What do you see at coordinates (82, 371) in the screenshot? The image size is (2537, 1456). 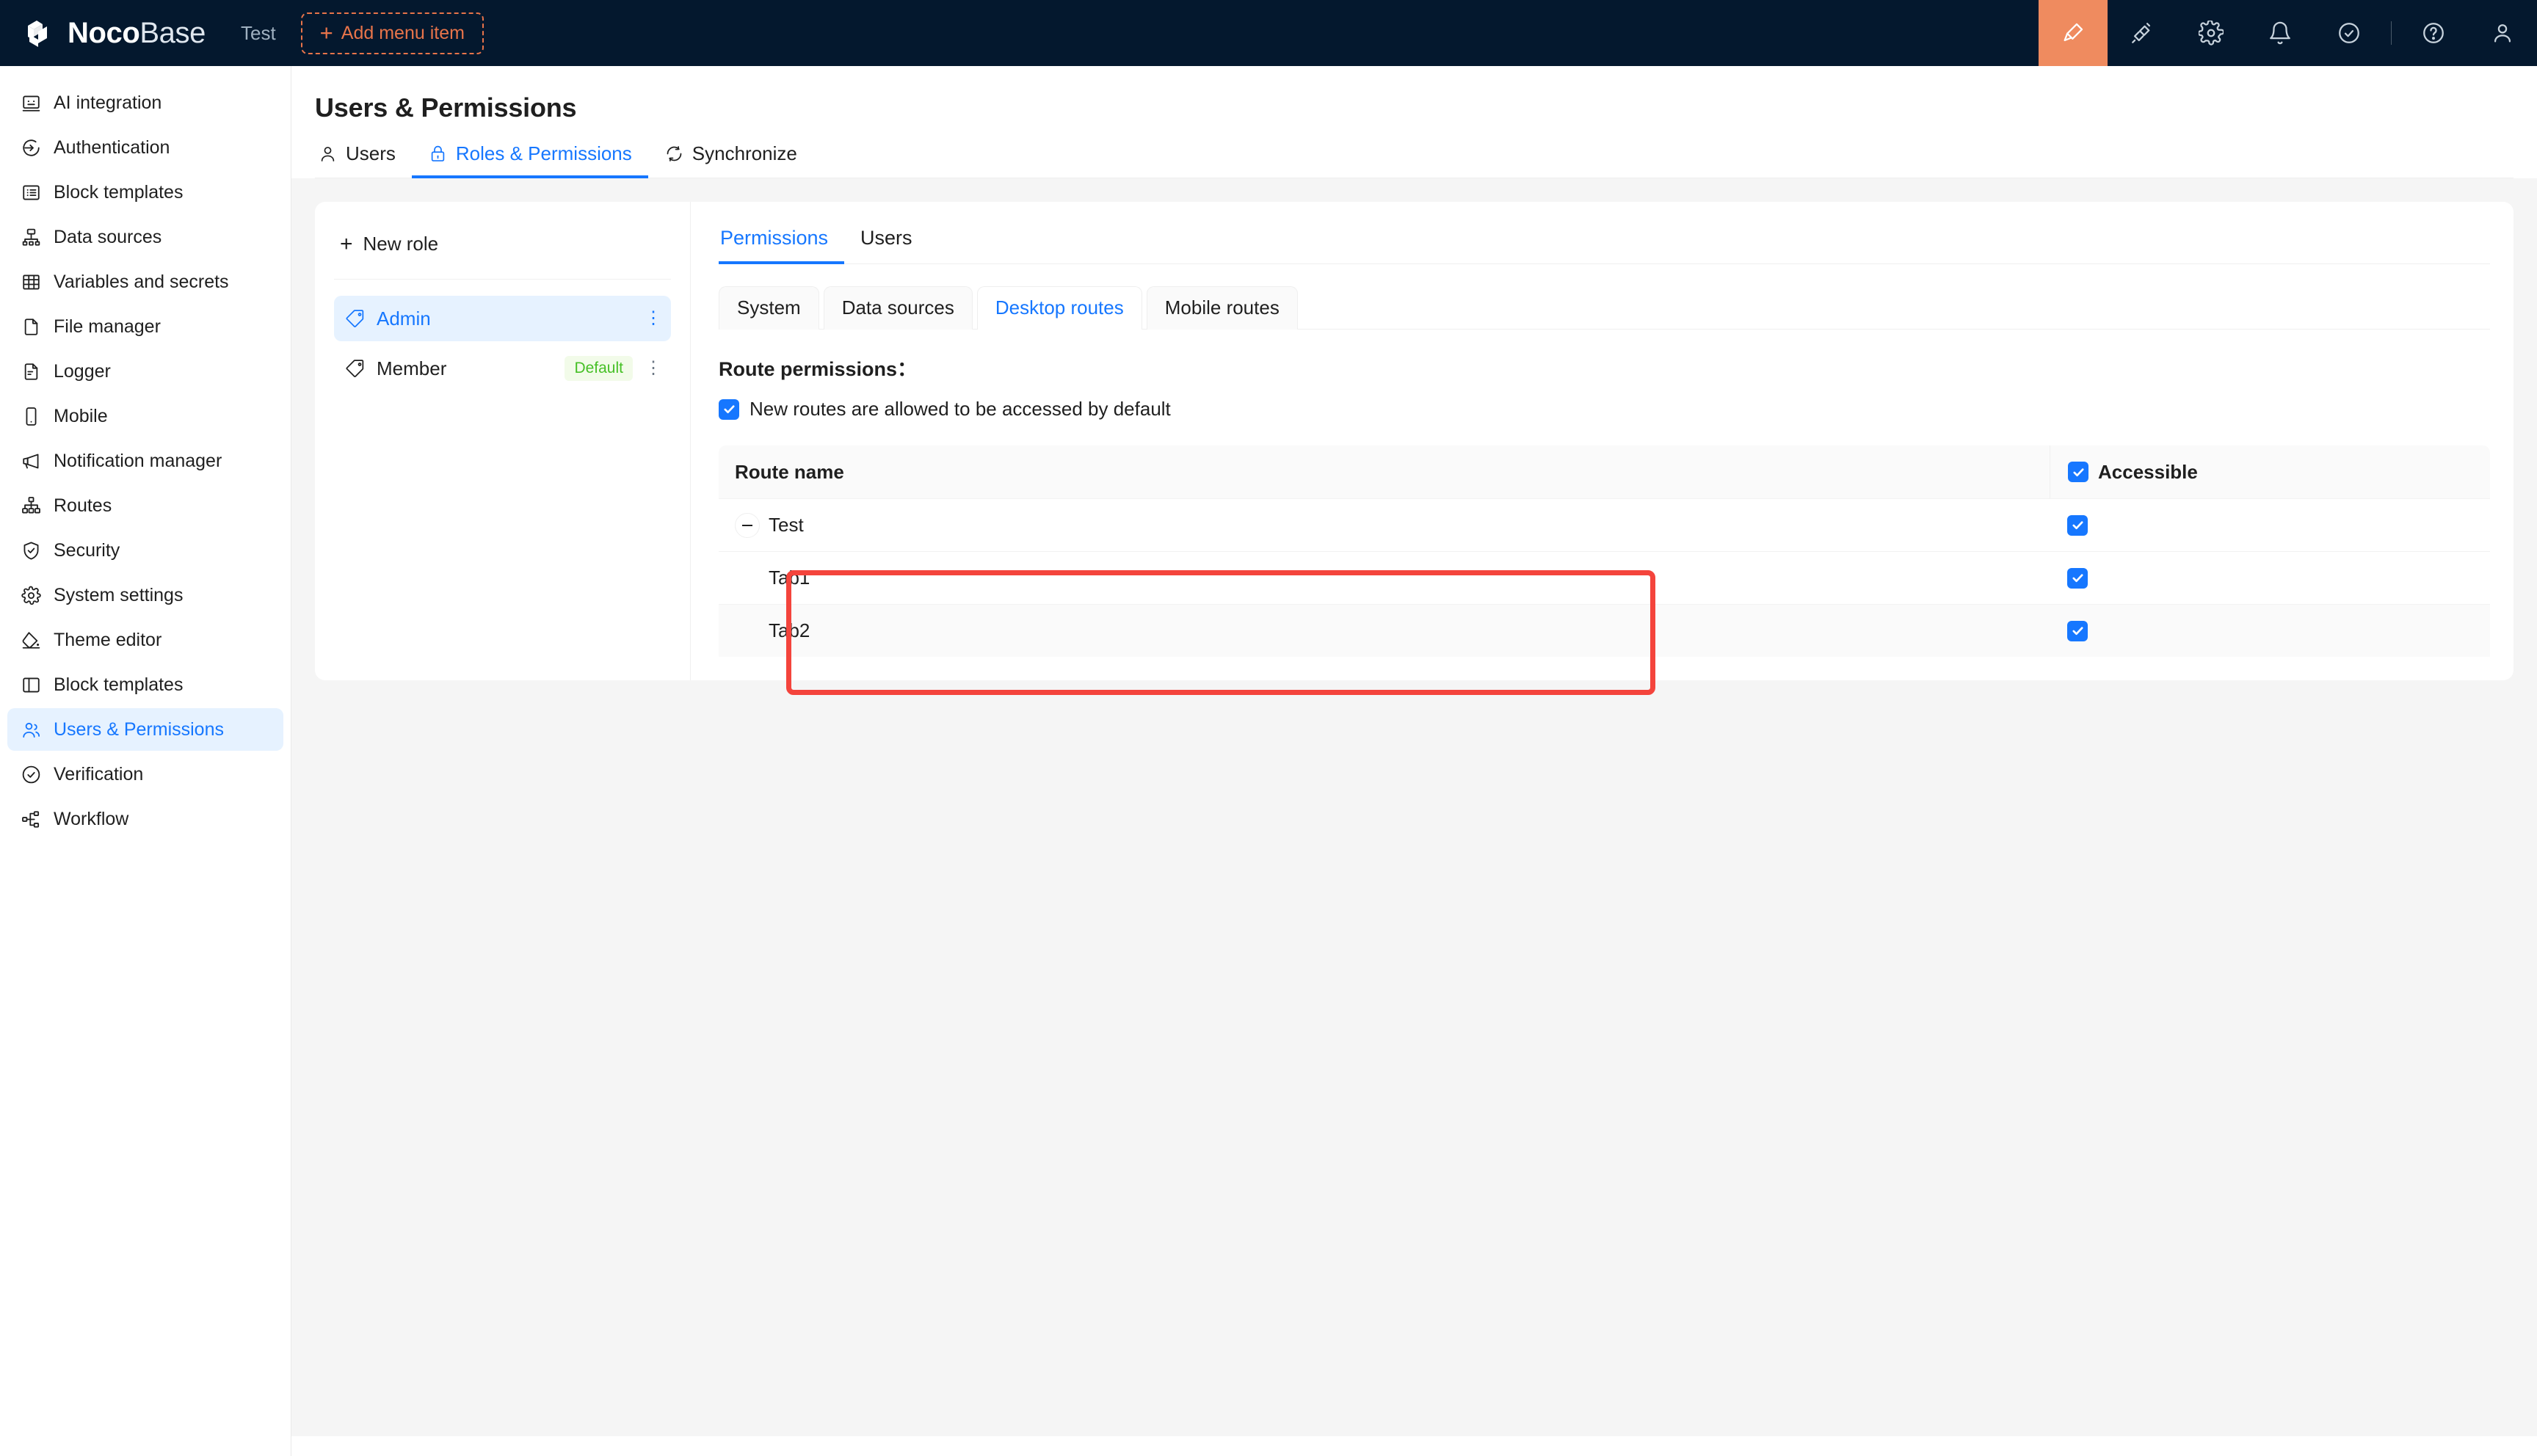 I see `sidebar-item-label: Logger` at bounding box center [82, 371].